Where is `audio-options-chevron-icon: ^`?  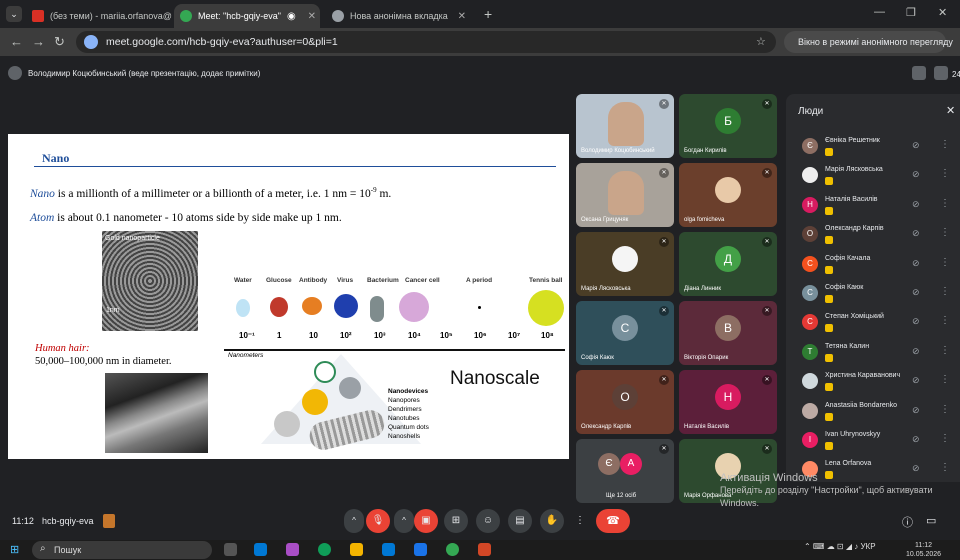
audio-options-chevron-icon: ^ is located at coordinates (354, 521).